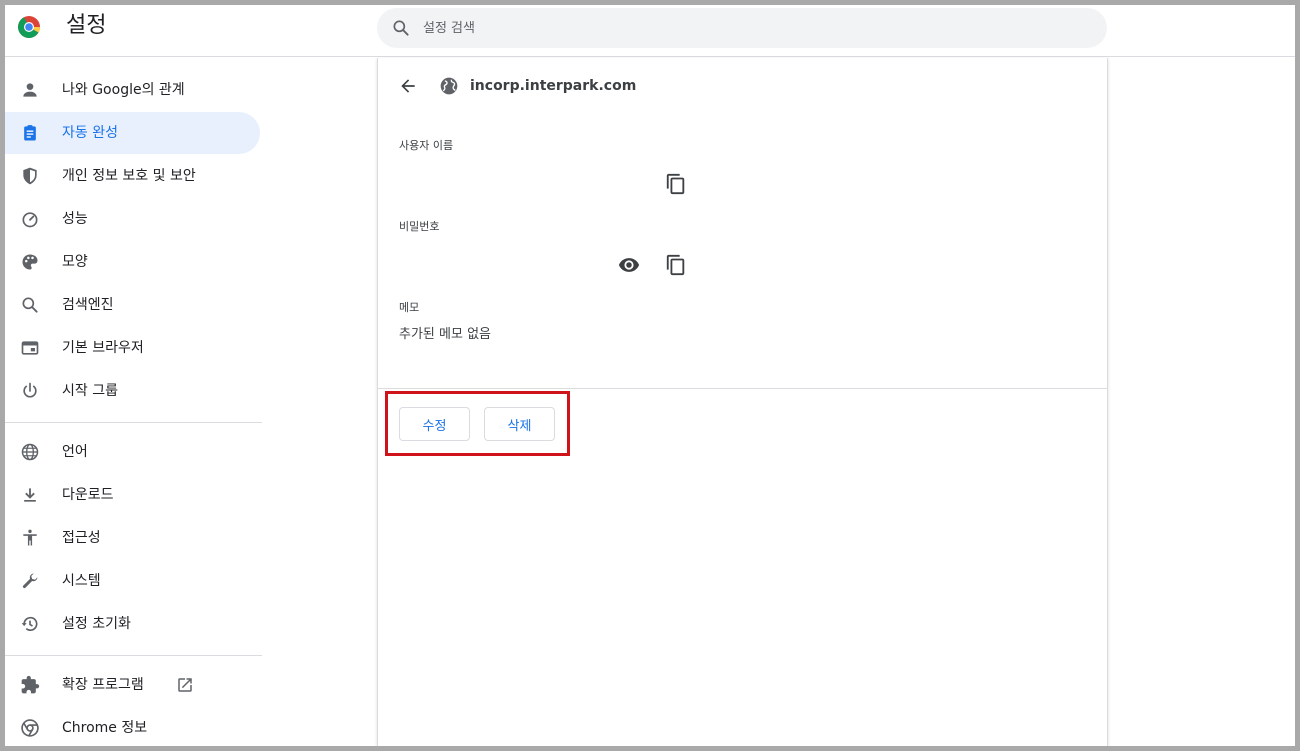 The height and width of the screenshot is (751, 1300). I want to click on clipboard-icon, so click(30, 133).